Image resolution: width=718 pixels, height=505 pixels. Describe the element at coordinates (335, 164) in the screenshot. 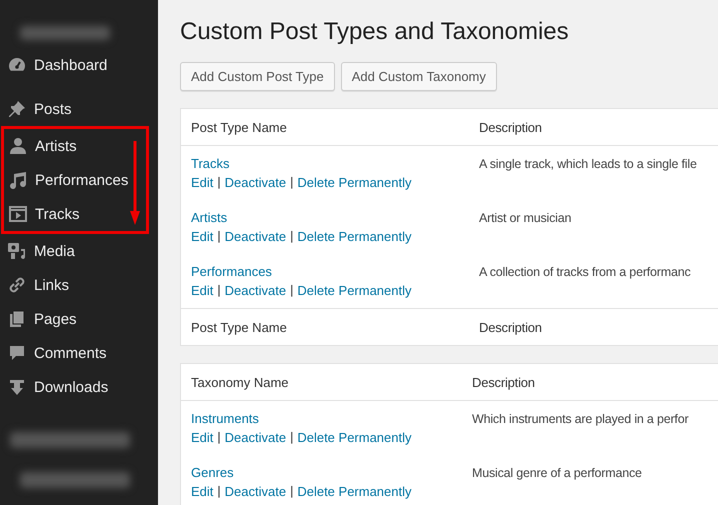

I see `item-link: Tracks` at that location.